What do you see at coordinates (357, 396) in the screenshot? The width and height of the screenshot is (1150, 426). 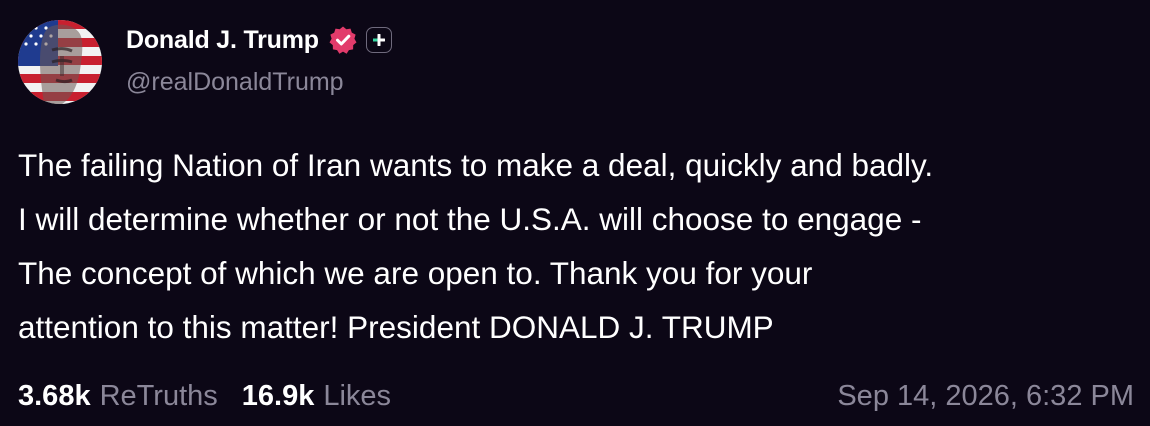 I see `likes-label: Likes` at bounding box center [357, 396].